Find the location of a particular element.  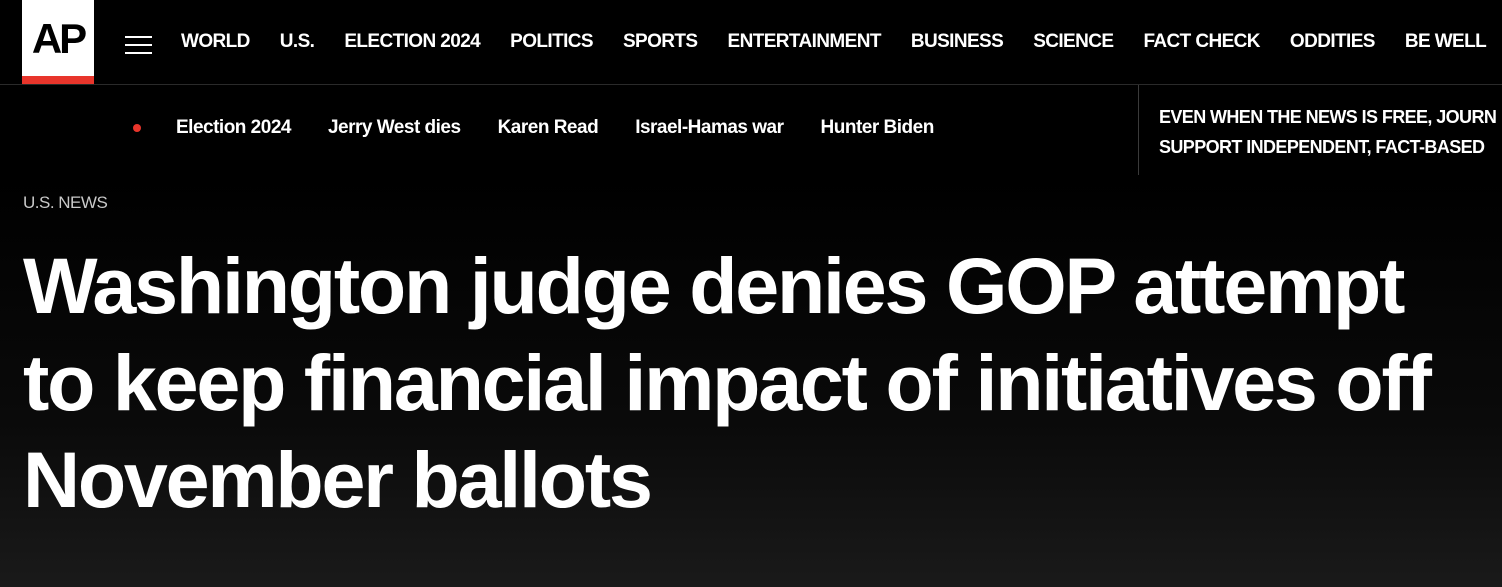

trending-link-jerry-west: Jerry West dies is located at coordinates (394, 128).